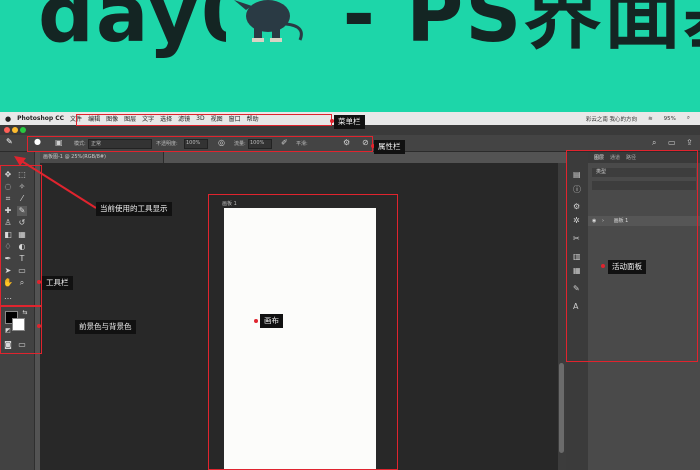 The image size is (700, 470). I want to click on callout-toolbar: 工具栏, so click(57, 283).